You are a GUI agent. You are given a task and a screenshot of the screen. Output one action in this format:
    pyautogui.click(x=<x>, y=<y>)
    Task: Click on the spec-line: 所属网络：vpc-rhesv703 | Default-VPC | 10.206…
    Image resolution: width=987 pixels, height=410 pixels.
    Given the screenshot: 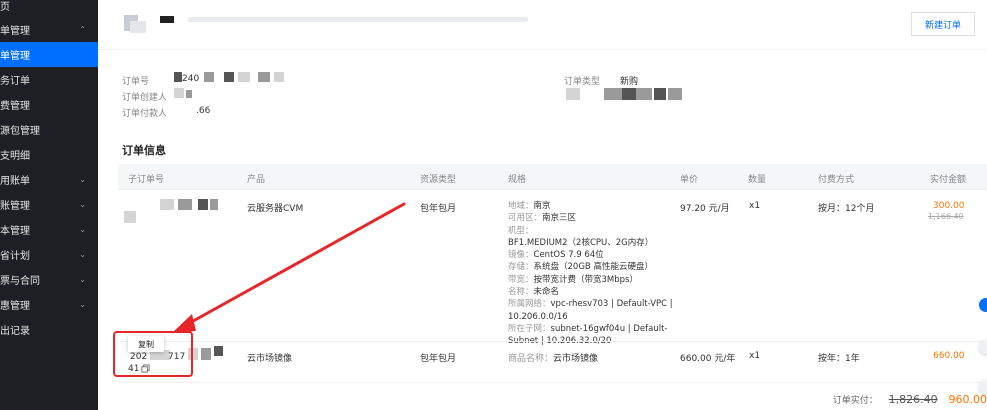 What is the action you would take?
    pyautogui.click(x=590, y=310)
    